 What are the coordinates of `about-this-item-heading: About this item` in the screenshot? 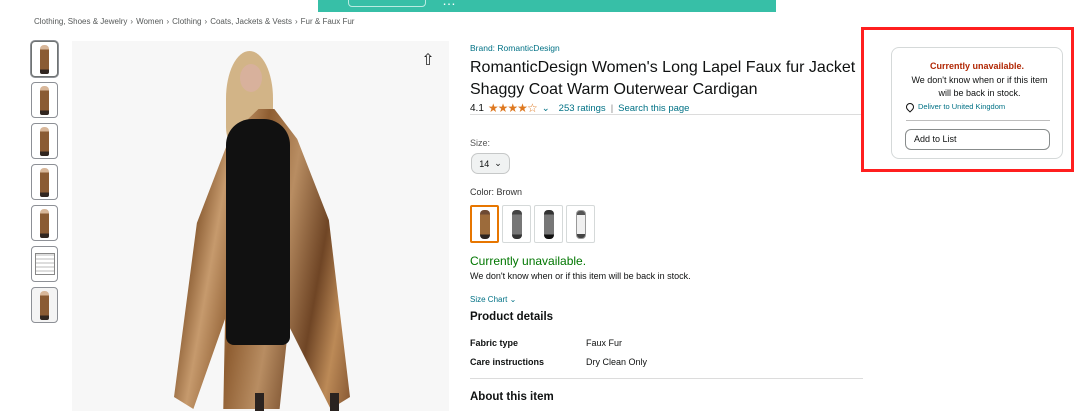 It's located at (512, 397).